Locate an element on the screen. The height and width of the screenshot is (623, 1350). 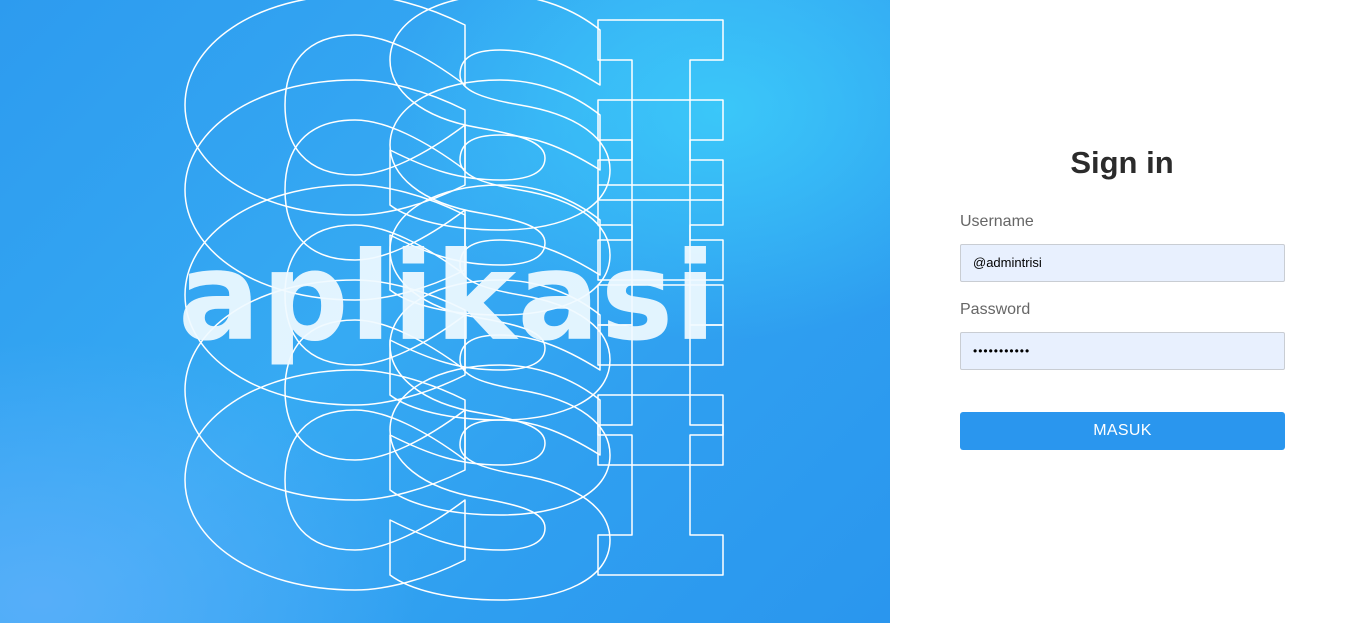
hero-word: aplikasi is located at coordinates (448, 297).